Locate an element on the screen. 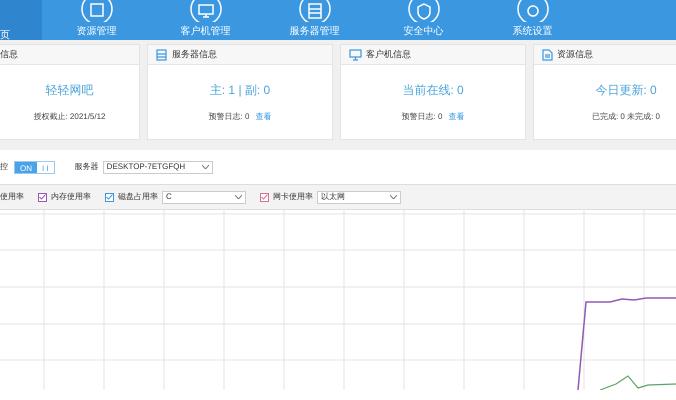 This screenshot has width=676, height=400. metric-select: 以太网 is located at coordinates (359, 197).